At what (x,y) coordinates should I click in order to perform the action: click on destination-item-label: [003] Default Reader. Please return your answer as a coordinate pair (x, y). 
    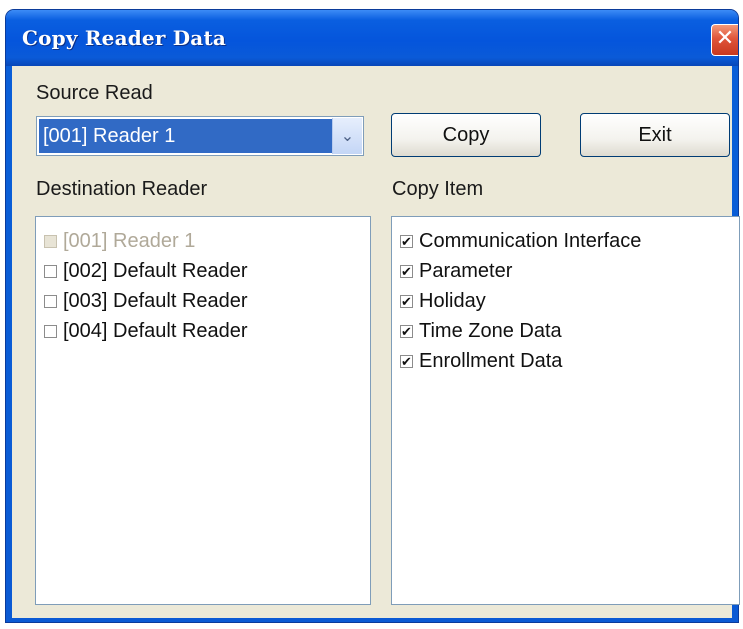
    Looking at the image, I should click on (155, 300).